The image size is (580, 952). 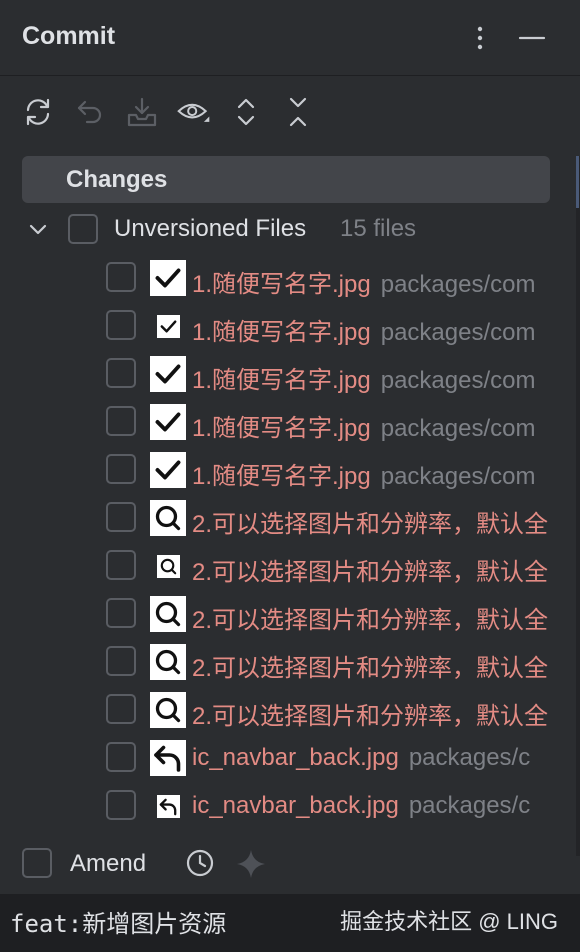 I want to click on group-label: Unversioned Files, so click(x=210, y=228).